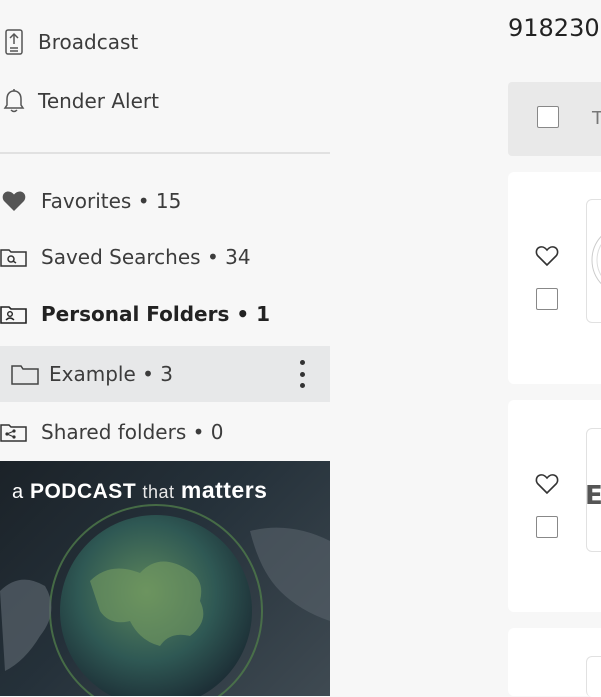 This screenshot has height=697, width=601. What do you see at coordinates (88, 42) in the screenshot?
I see `nav-item-label: Broadcast` at bounding box center [88, 42].